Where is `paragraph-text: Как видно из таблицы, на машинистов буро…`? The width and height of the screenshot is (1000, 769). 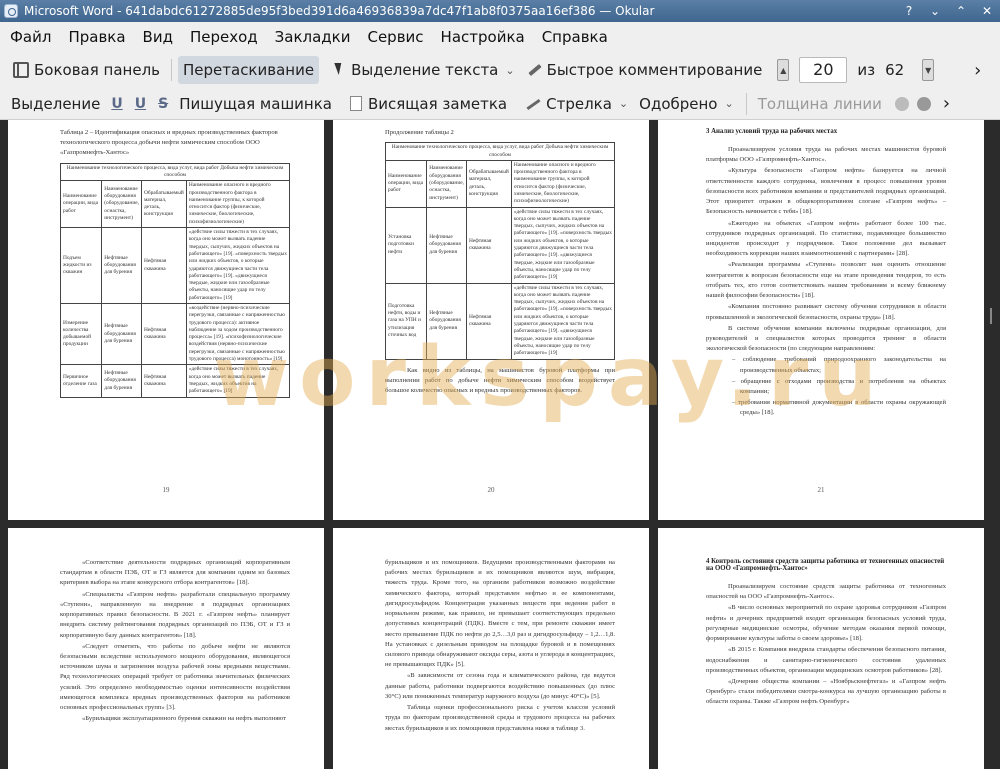 paragraph-text: Как видно из таблицы, на машинистов буро… is located at coordinates (500, 380).